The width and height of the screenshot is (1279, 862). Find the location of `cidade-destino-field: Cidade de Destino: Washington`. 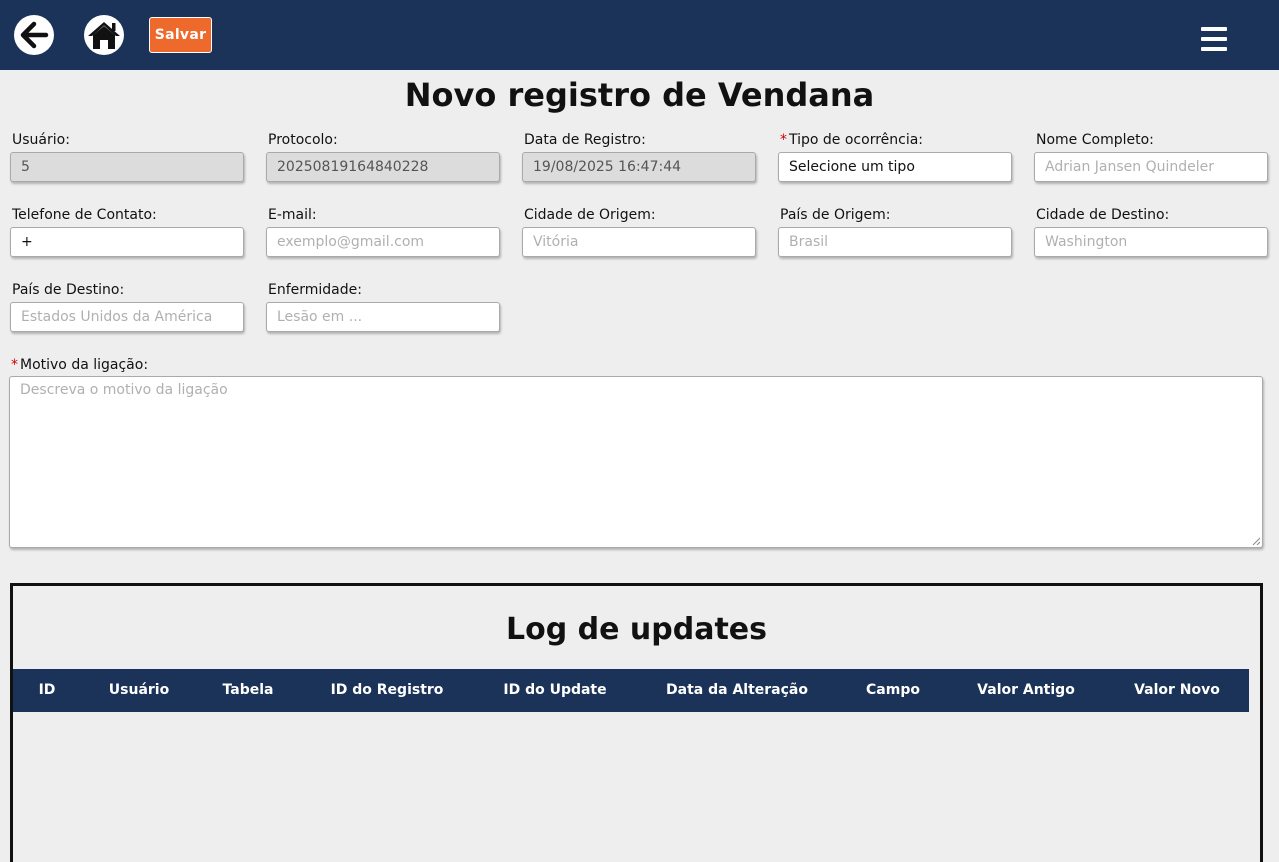

cidade-destino-field: Cidade de Destino: Washington is located at coordinates (1151, 231).